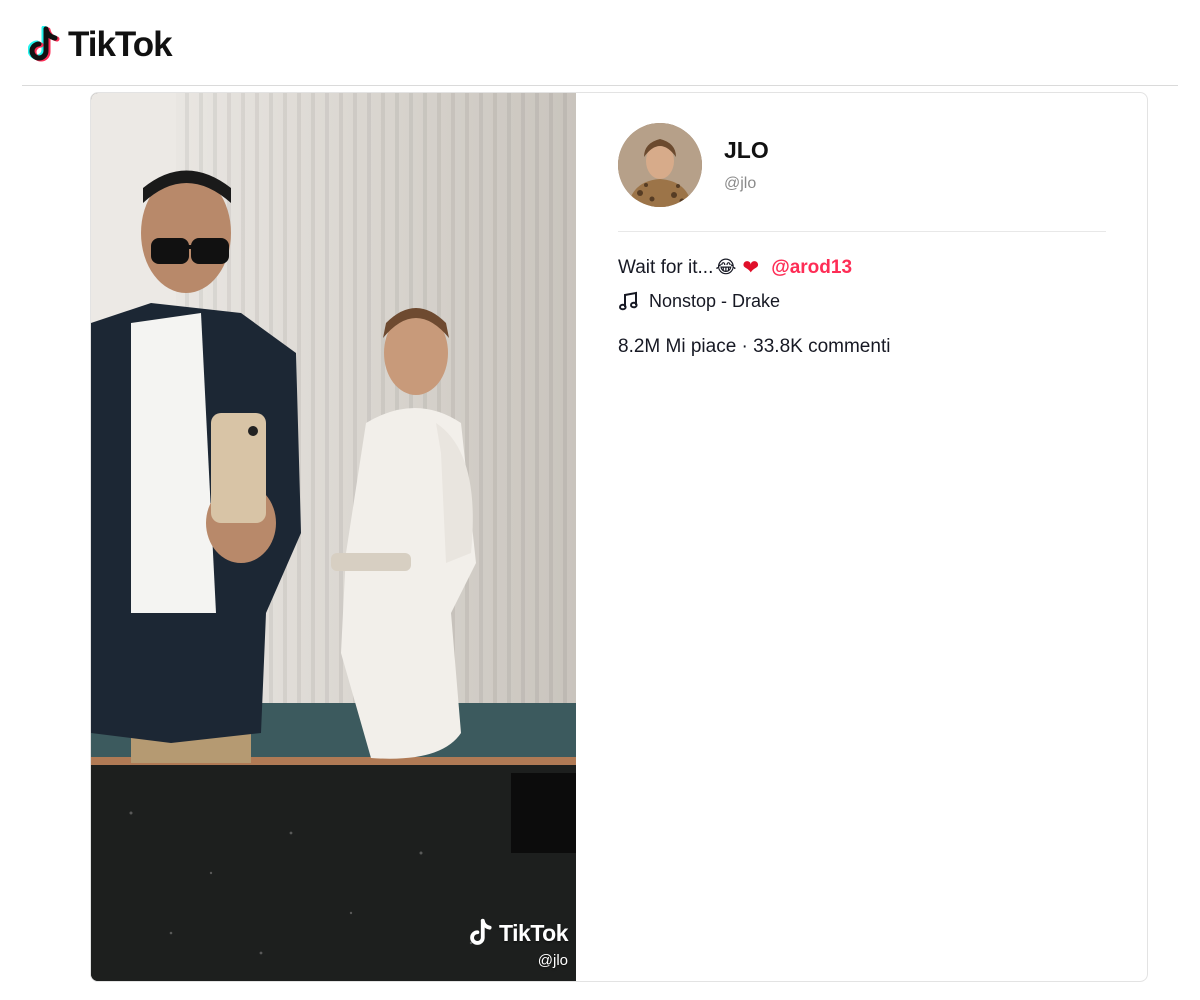 The height and width of the screenshot is (1000, 1200). I want to click on laughing-emoji: 😂, so click(726, 267).